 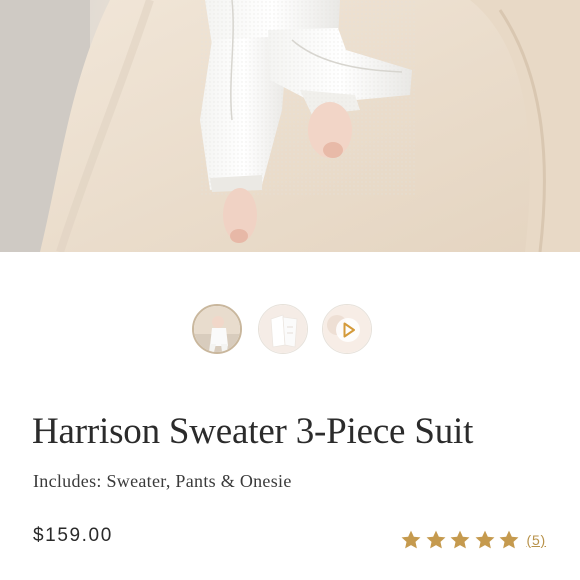 What do you see at coordinates (73, 535) in the screenshot?
I see `product-price: $159.00` at bounding box center [73, 535].